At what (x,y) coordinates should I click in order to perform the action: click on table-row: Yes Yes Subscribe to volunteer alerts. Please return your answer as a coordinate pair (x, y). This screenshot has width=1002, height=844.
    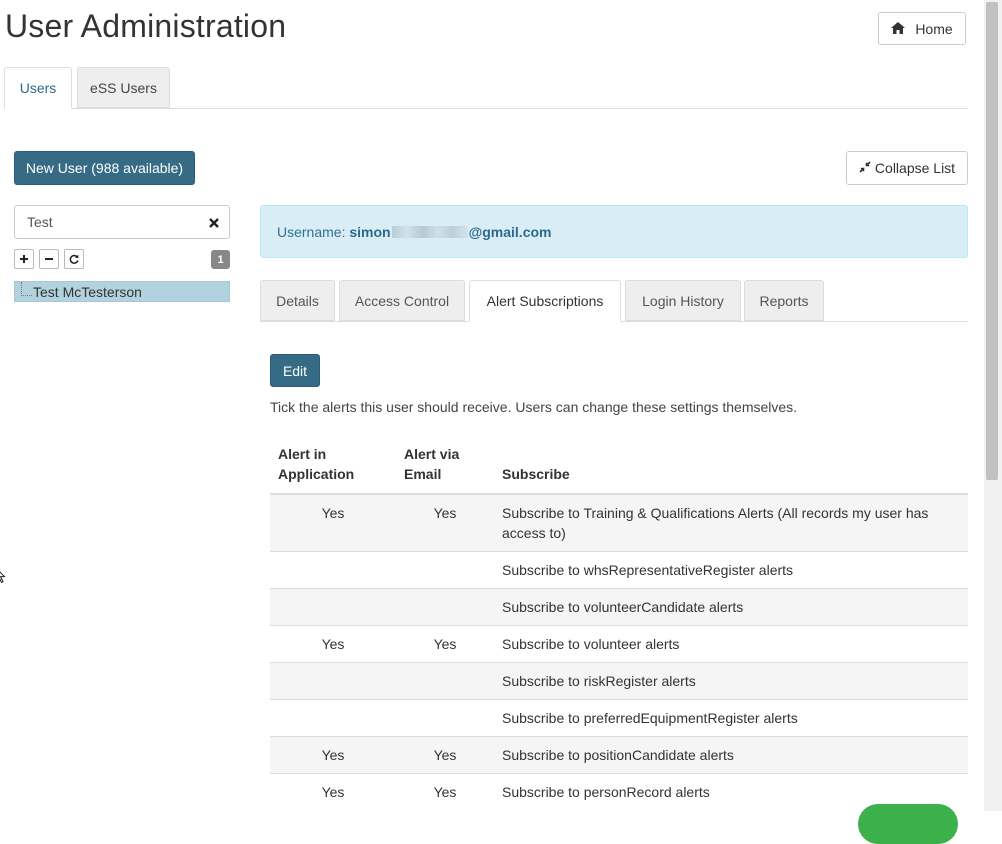
    Looking at the image, I should click on (619, 644).